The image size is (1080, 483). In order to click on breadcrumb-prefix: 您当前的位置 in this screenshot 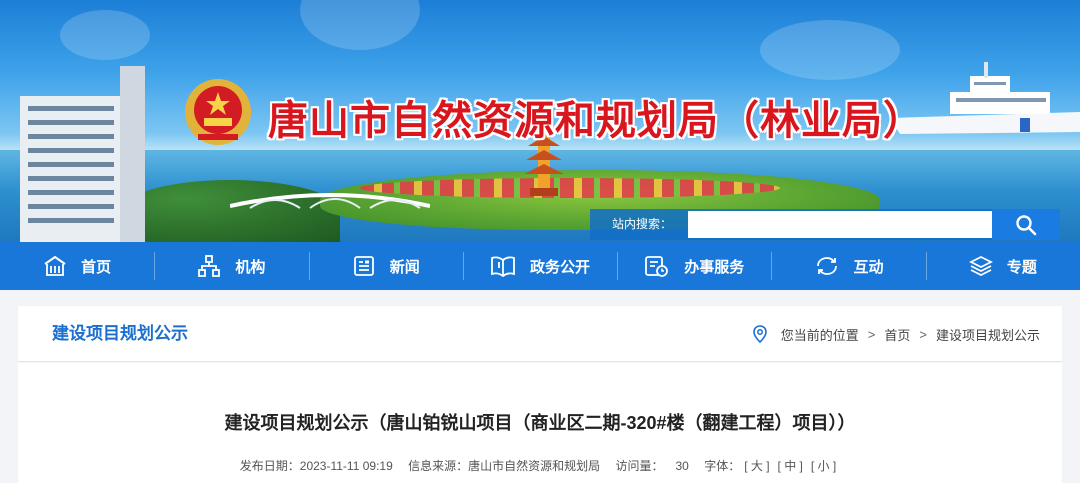, I will do `click(819, 335)`.